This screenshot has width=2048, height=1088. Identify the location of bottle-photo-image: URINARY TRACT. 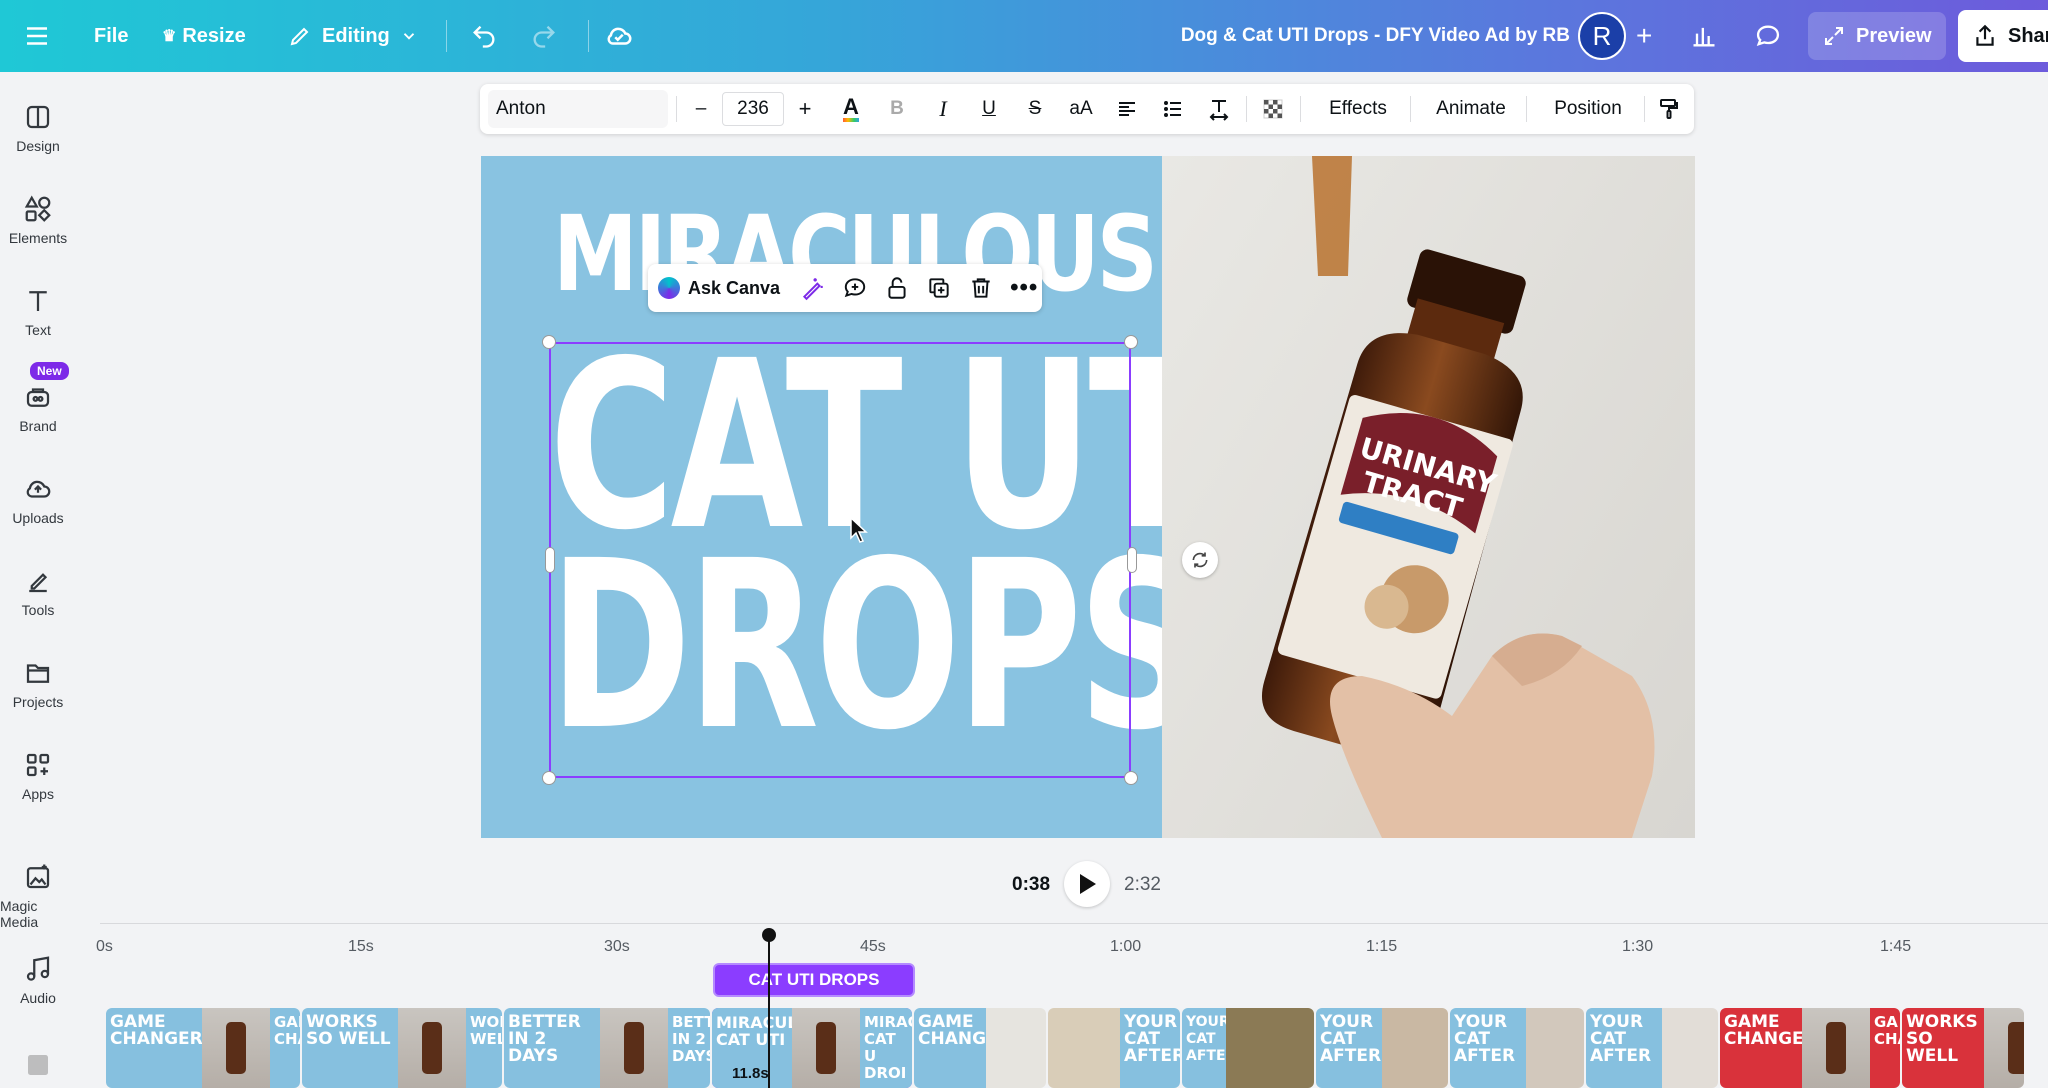
(1458, 497).